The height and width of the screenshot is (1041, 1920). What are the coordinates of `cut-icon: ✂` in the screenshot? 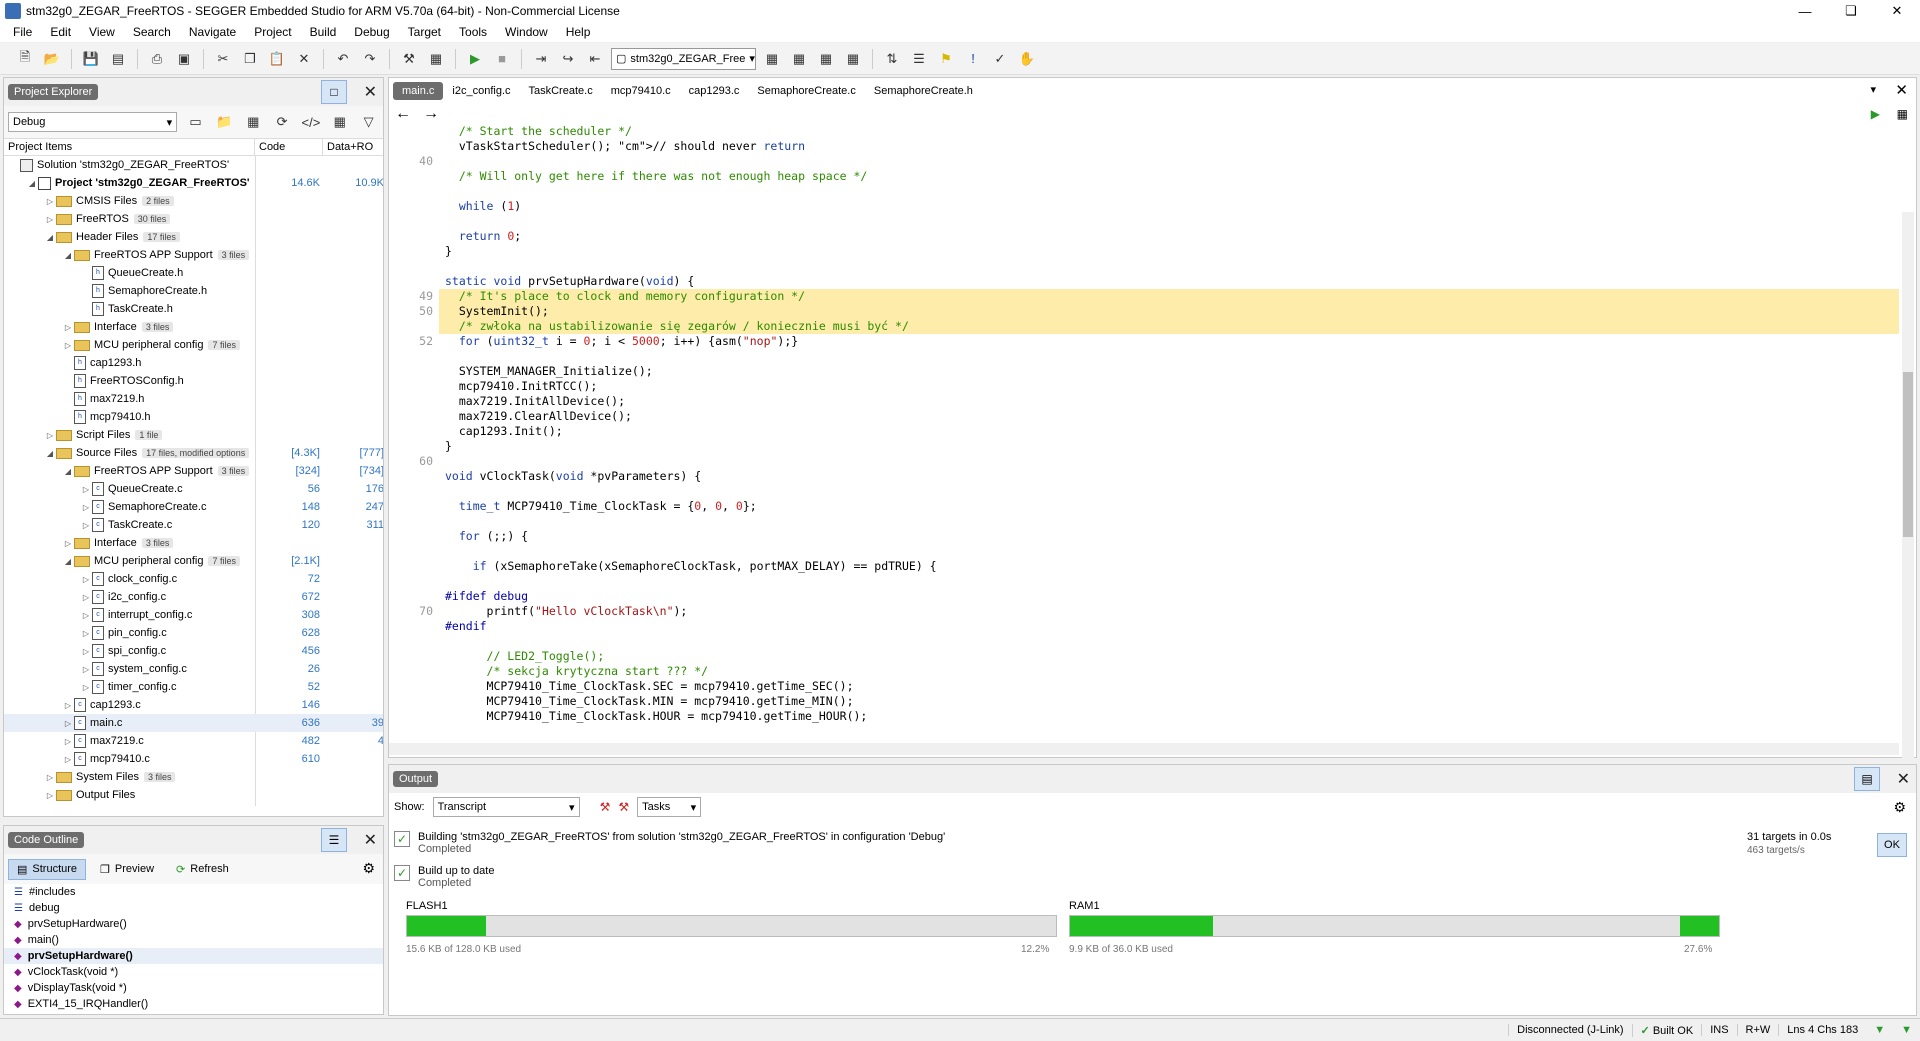 It's located at (223, 59).